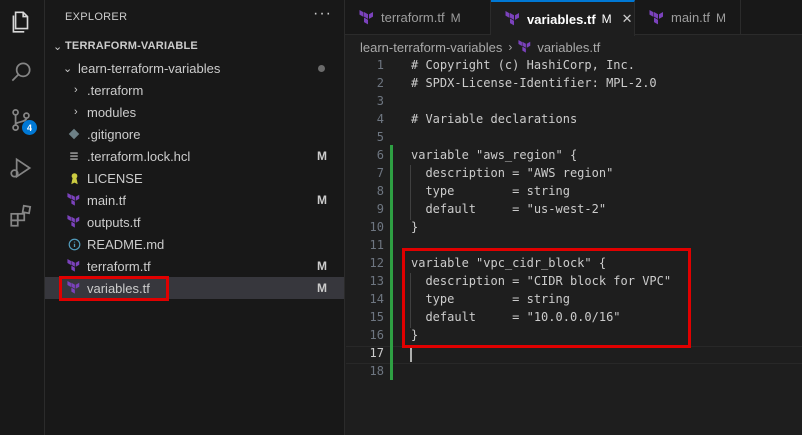 This screenshot has height=435, width=802. What do you see at coordinates (376, 245) in the screenshot?
I see `line-number: 11` at bounding box center [376, 245].